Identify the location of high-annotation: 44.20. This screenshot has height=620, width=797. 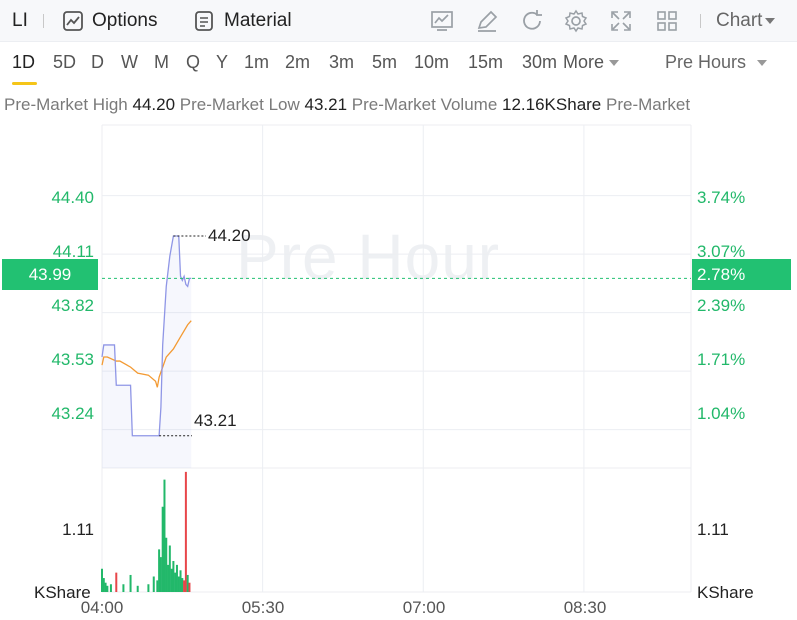
(229, 235).